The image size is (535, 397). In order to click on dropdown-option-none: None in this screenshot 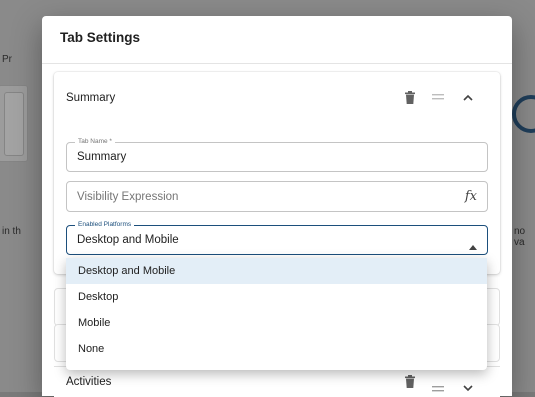, I will do `click(276, 349)`.